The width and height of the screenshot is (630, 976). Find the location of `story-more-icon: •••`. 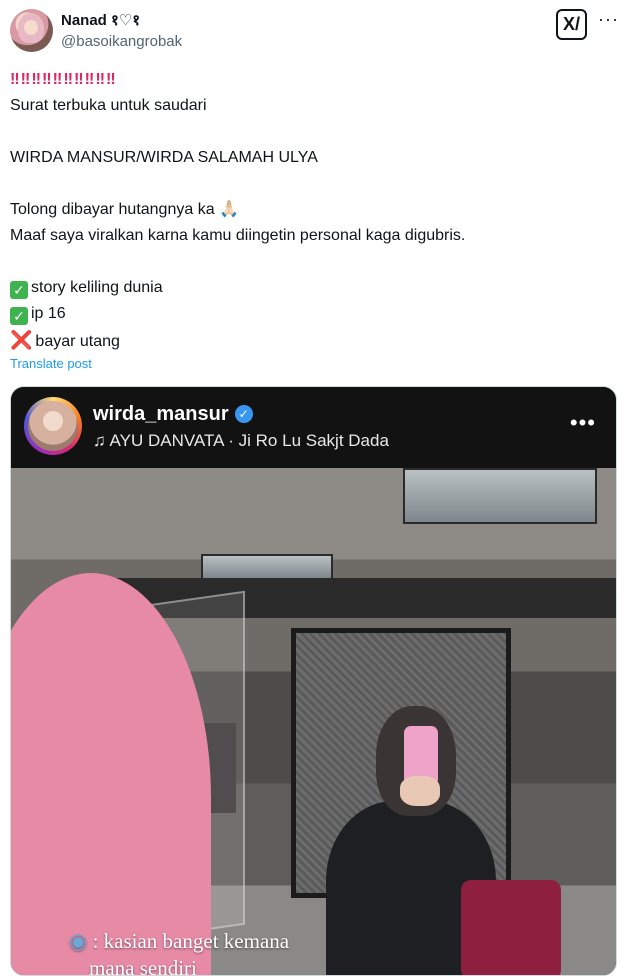

story-more-icon: ••• is located at coordinates (583, 423).